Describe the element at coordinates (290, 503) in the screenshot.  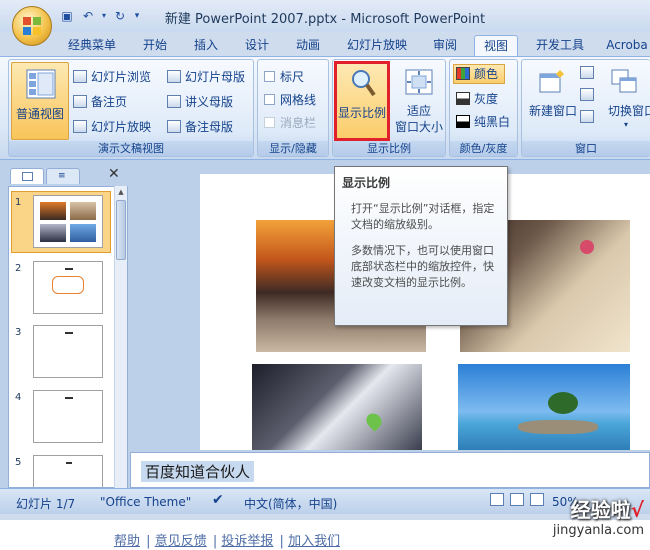
I see `language-indicator: 中文(简体，中国)` at that location.